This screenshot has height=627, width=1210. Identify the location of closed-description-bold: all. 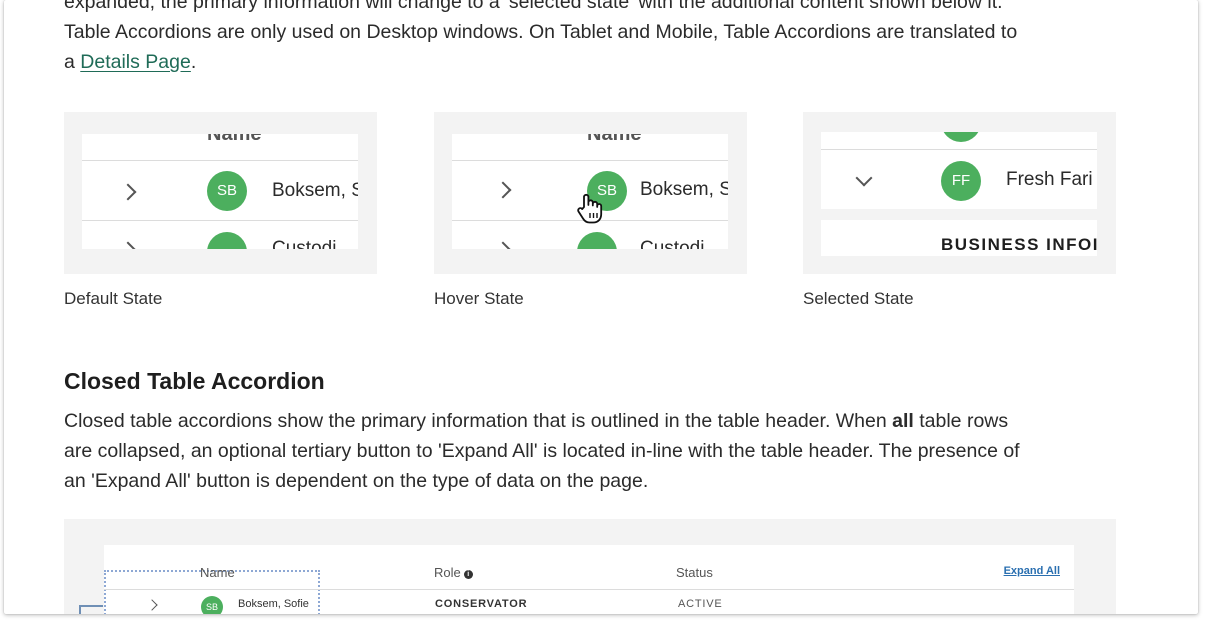
(903, 421).